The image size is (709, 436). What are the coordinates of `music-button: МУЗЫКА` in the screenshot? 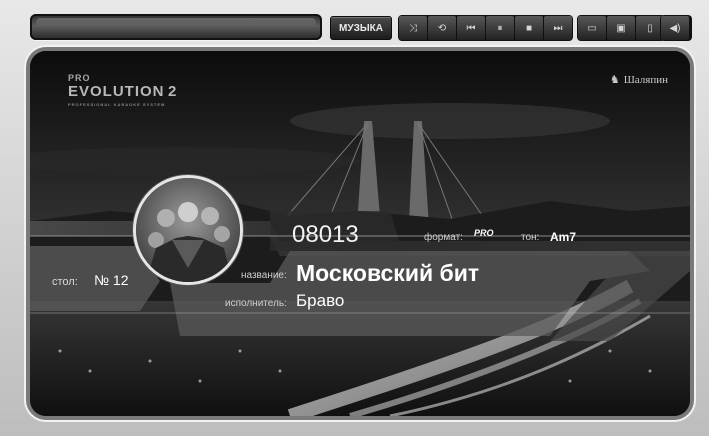 It's located at (361, 28).